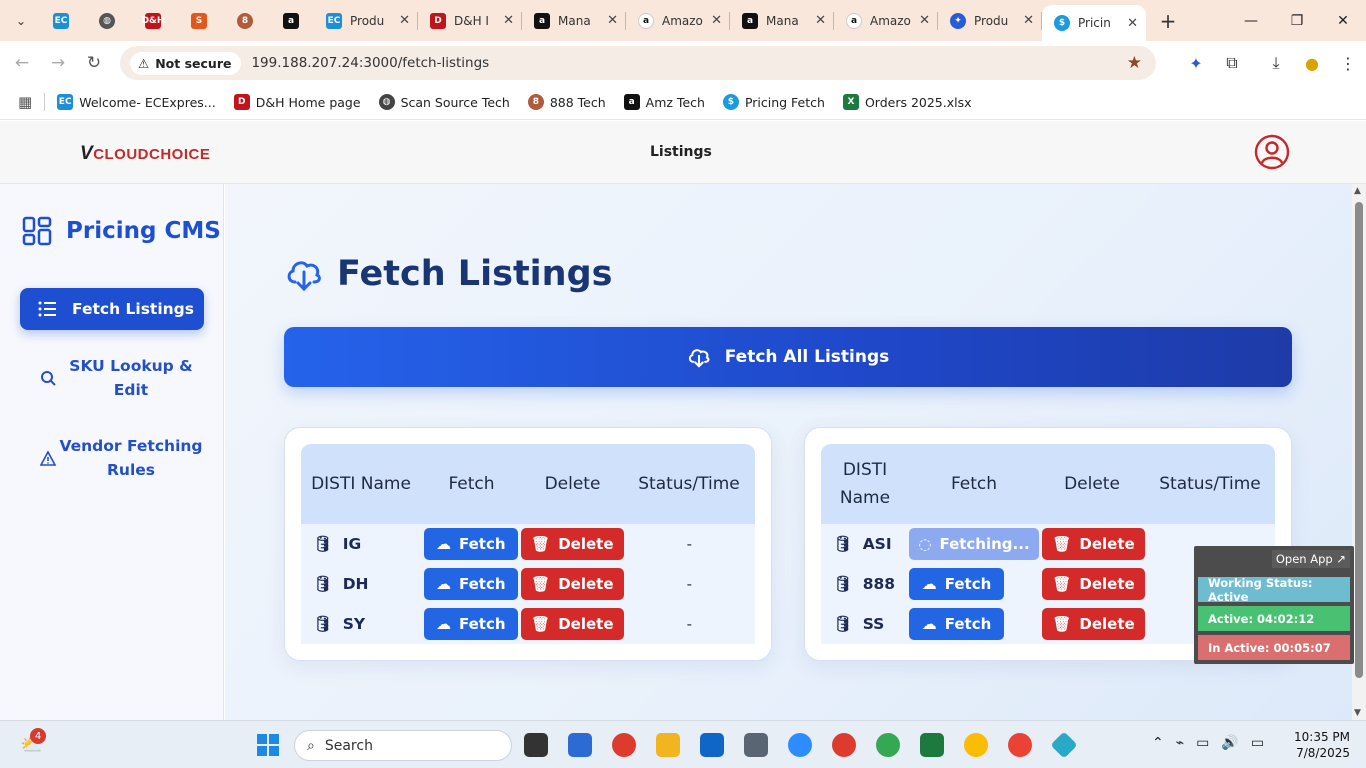 The image size is (1366, 768). I want to click on bookmark-item: X Orders 2025.xlsx, so click(907, 102).